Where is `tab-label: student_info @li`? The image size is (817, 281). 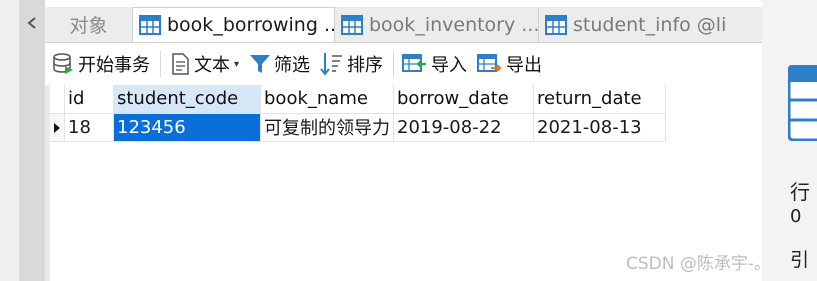 tab-label: student_info @li is located at coordinates (650, 24).